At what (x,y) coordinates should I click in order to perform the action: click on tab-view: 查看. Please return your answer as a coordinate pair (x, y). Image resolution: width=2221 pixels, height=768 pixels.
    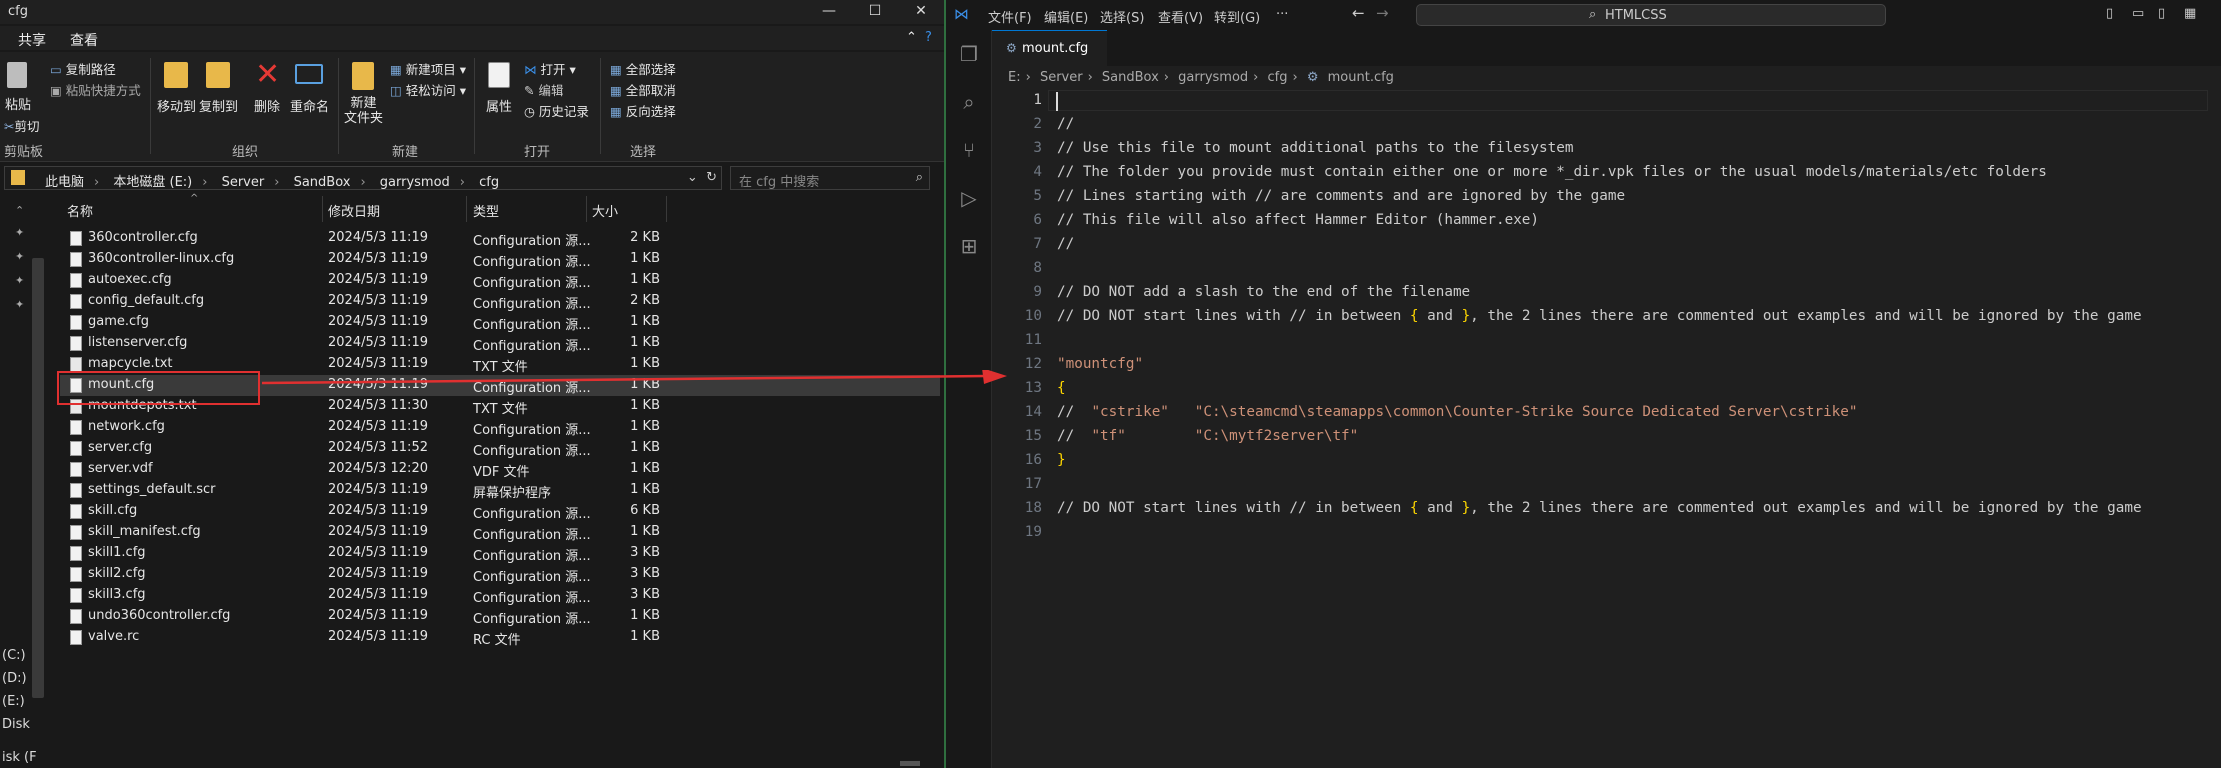
    Looking at the image, I should click on (84, 40).